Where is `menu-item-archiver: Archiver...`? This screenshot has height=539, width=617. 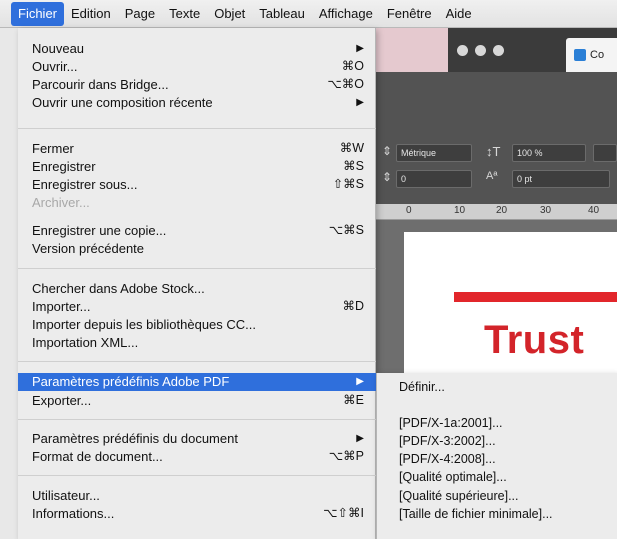 menu-item-archiver: Archiver... is located at coordinates (61, 202).